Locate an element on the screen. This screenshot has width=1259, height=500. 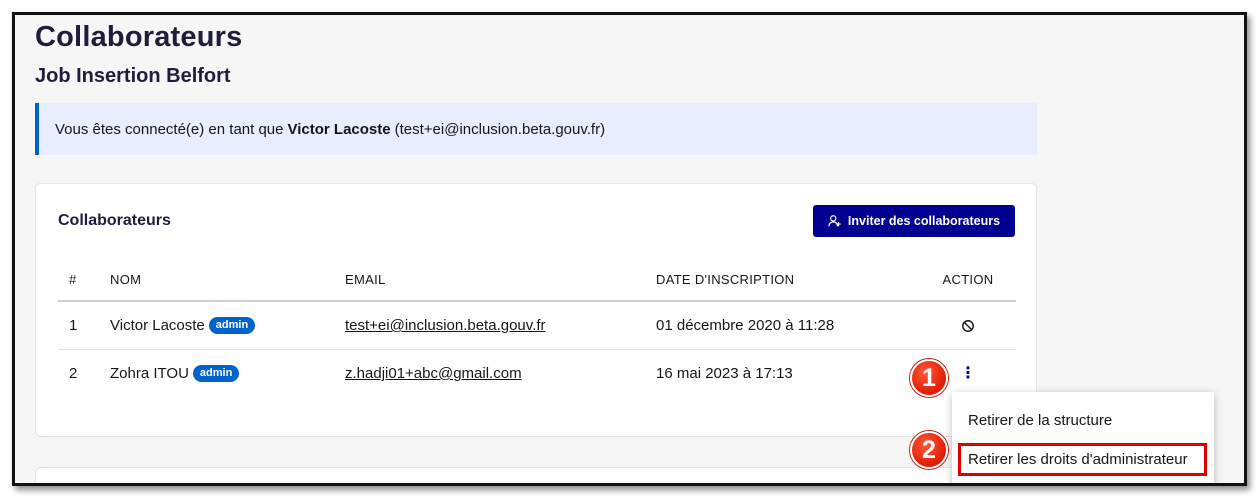
row-name-cell: Zohra ITOU admin is located at coordinates (175, 373).